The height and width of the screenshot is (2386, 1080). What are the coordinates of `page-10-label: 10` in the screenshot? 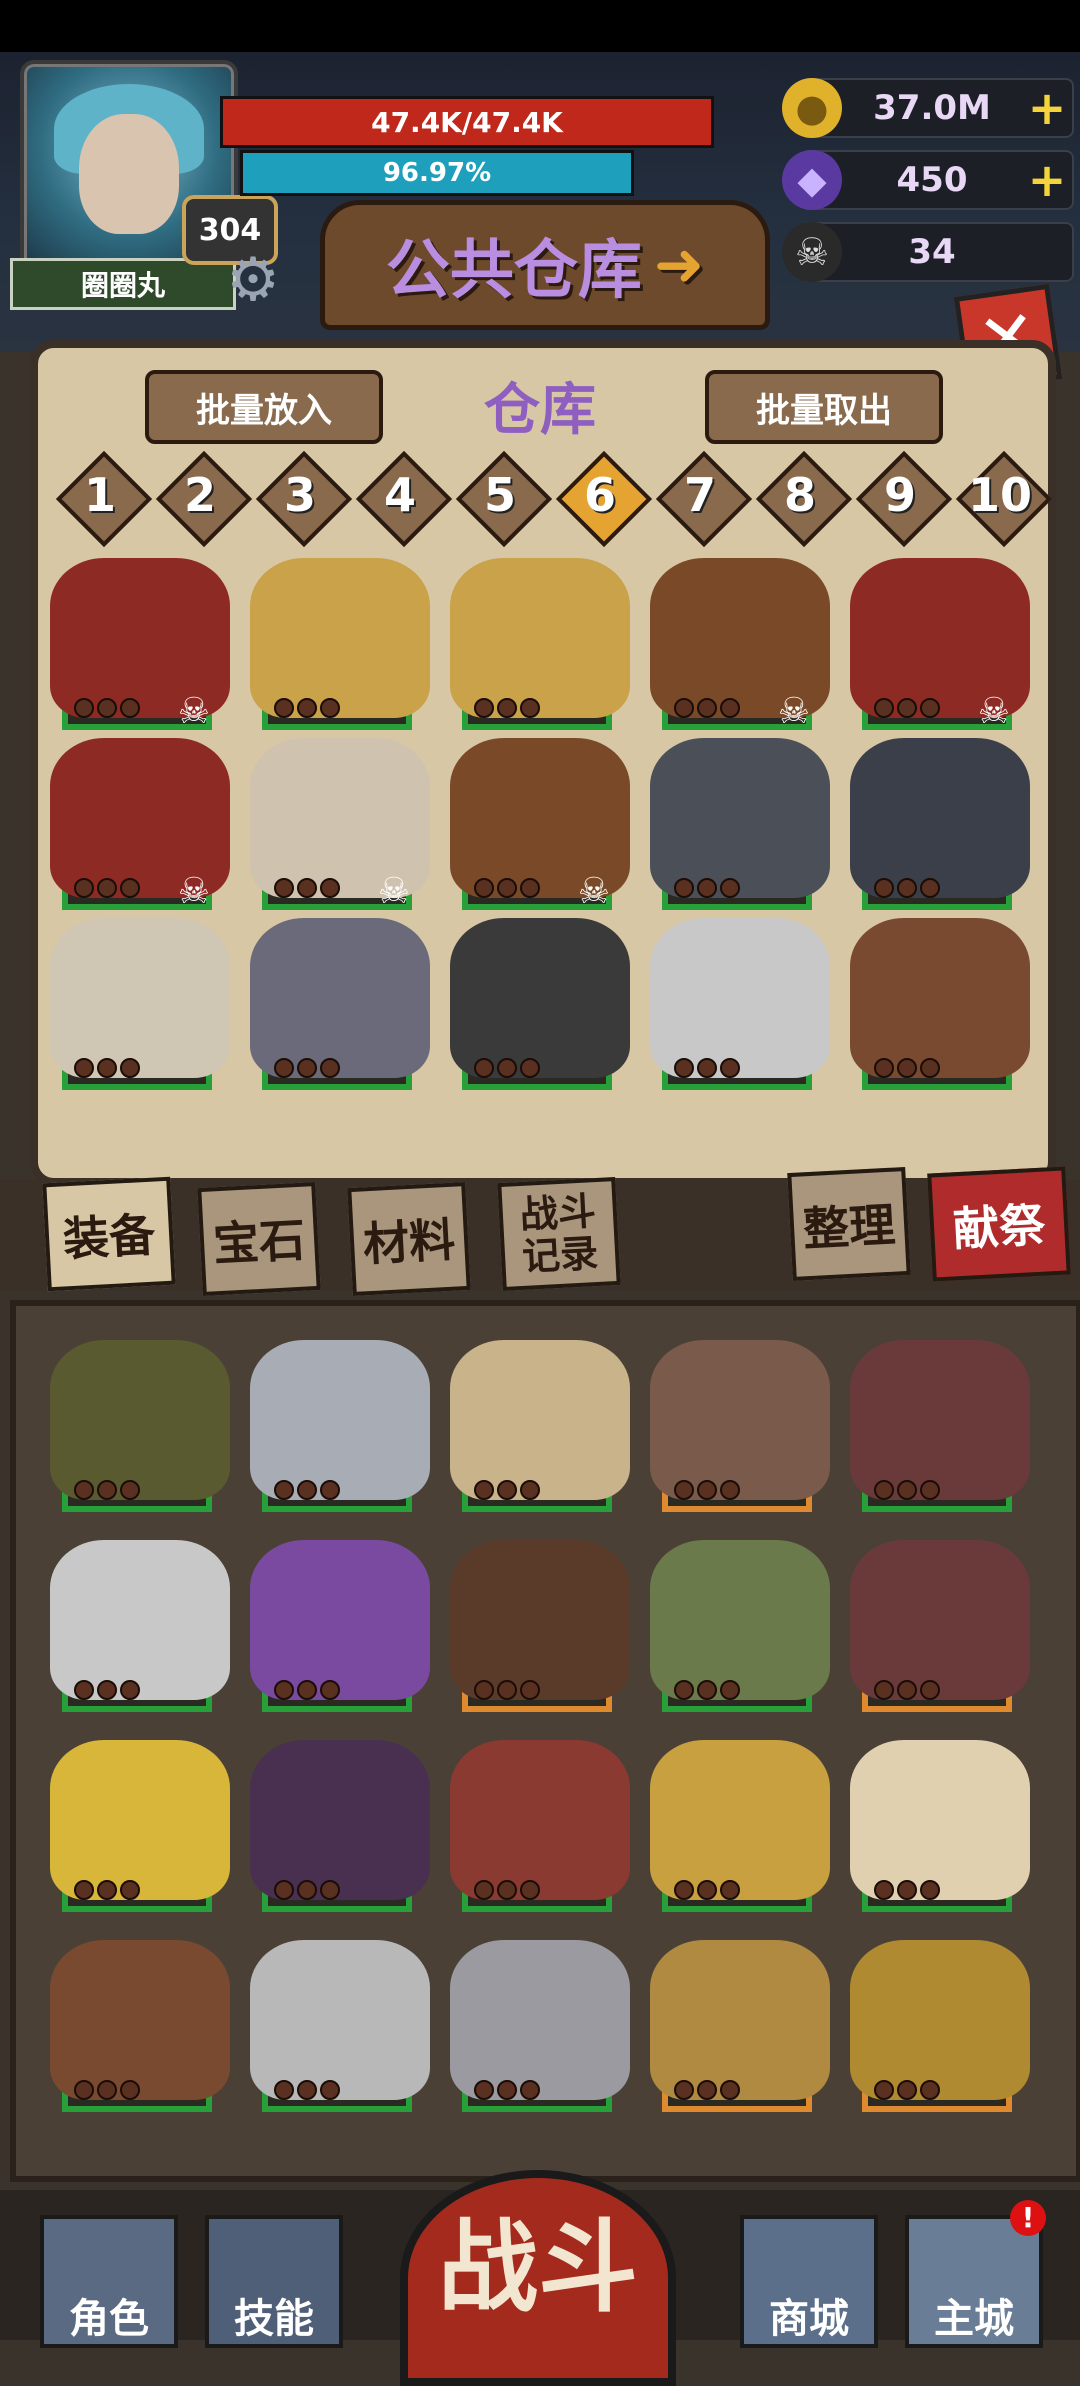 It's located at (1000, 495).